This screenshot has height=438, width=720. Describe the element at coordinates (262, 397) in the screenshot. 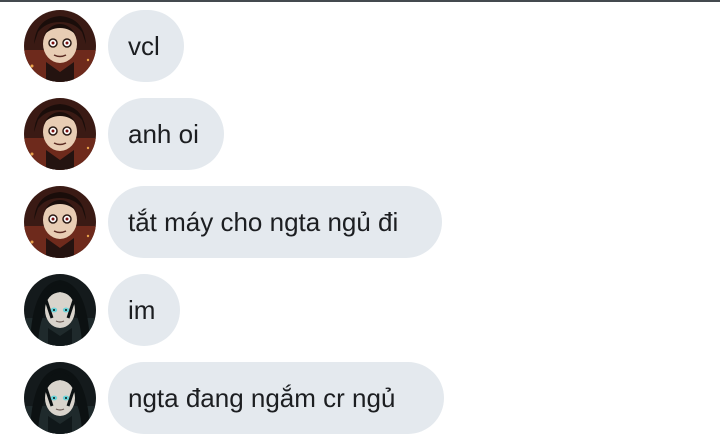

I see `message-text: ngta đang ngắm cr ngủ` at that location.